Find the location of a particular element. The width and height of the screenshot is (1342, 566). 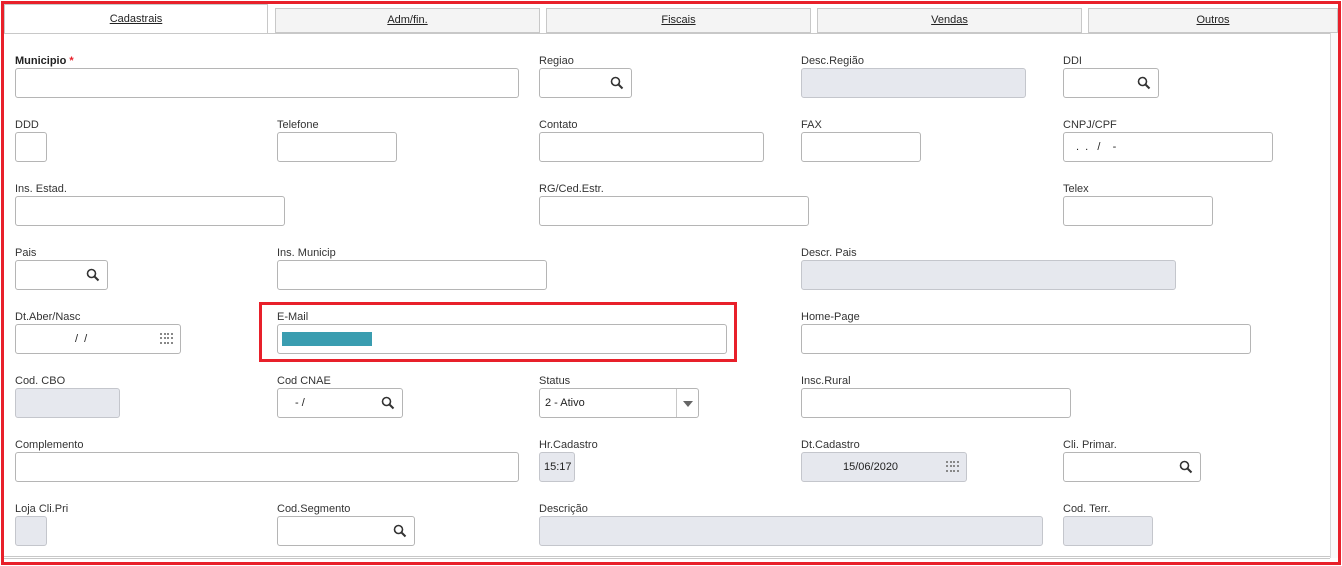

cod-cbo-field is located at coordinates (67, 403).